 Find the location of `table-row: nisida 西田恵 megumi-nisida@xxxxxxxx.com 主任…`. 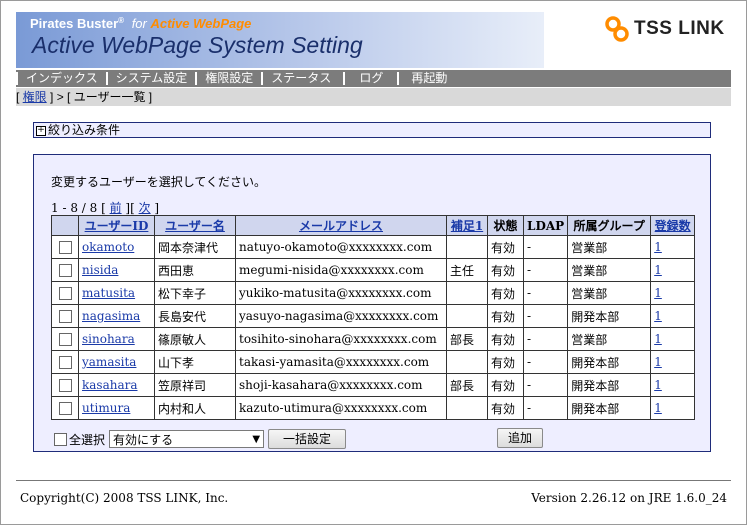

table-row: nisida 西田恵 megumi-nisida@xxxxxxxx.com 主任… is located at coordinates (373, 270).